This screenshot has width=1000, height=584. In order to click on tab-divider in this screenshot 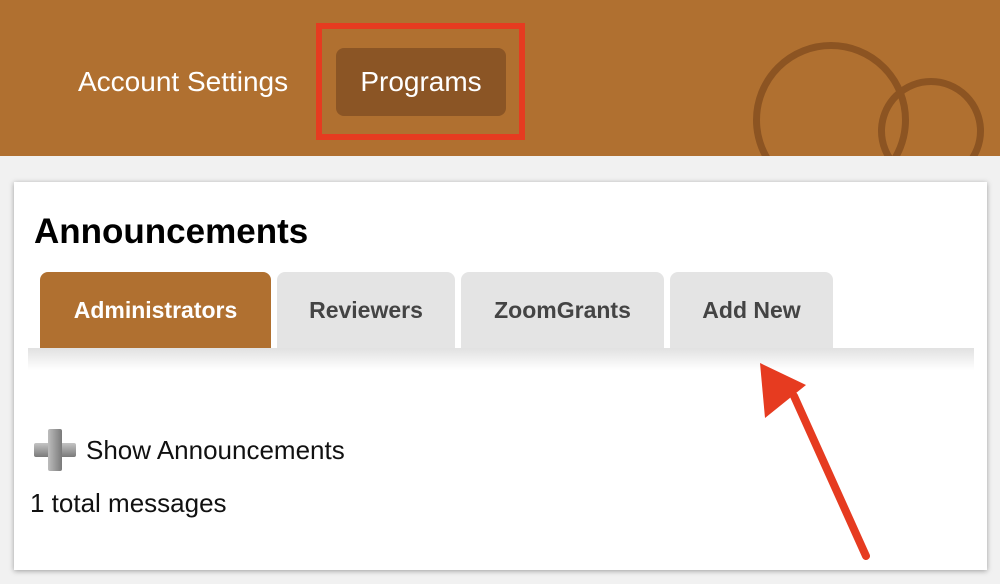, I will do `click(501, 359)`.